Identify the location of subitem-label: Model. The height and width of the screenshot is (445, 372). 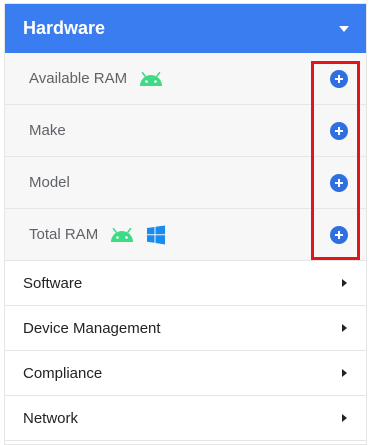
(49, 182).